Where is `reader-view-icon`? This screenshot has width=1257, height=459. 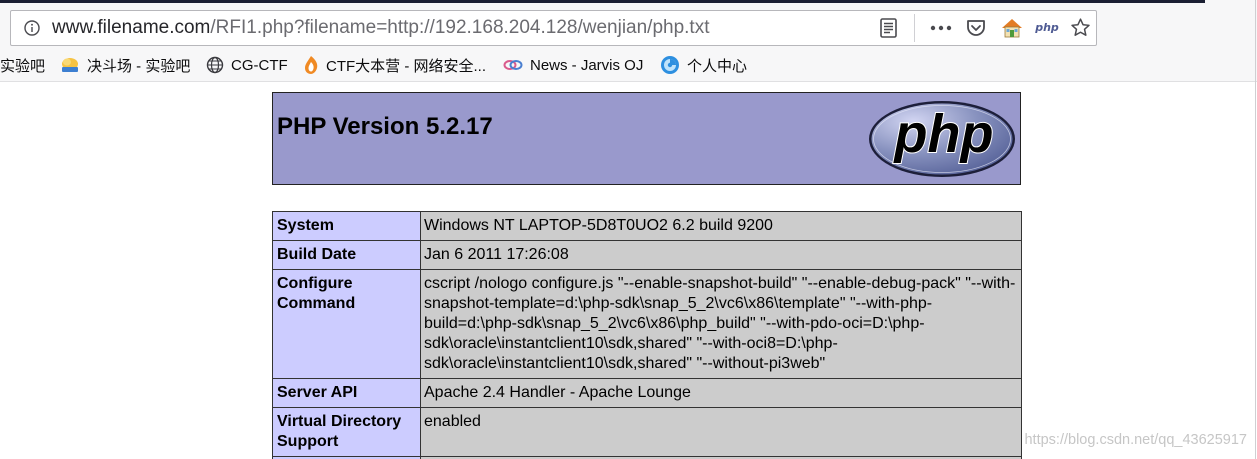 reader-view-icon is located at coordinates (888, 28).